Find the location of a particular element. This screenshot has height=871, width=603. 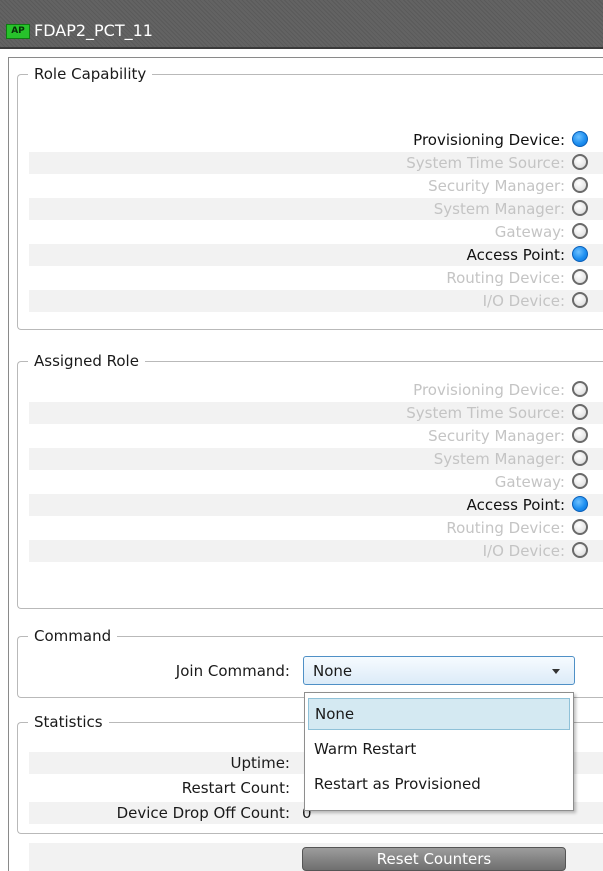

join-command-value: None is located at coordinates (333, 671).